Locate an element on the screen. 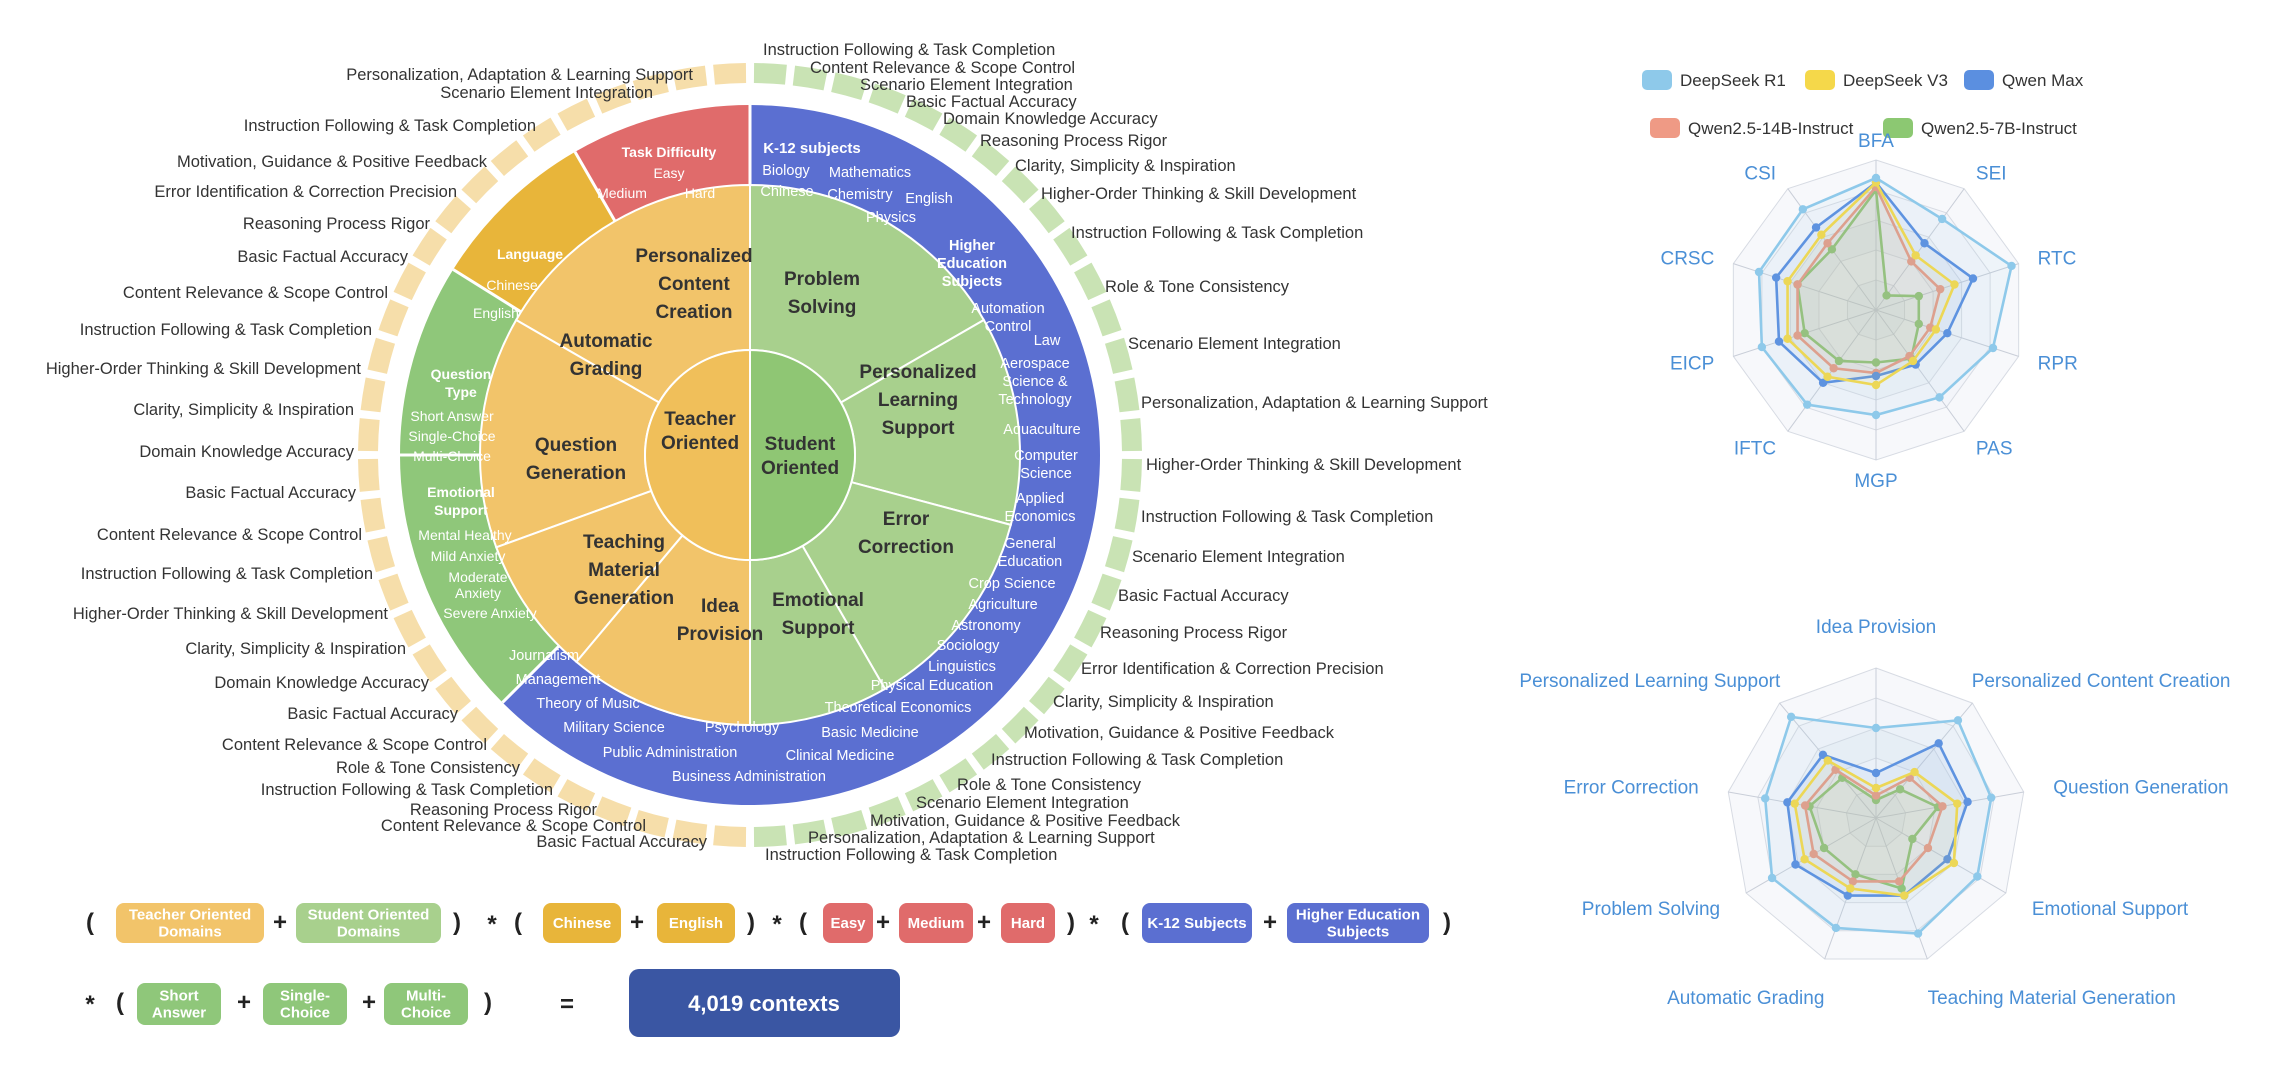  legend-label: DeepSeek R1 is located at coordinates (1733, 80).